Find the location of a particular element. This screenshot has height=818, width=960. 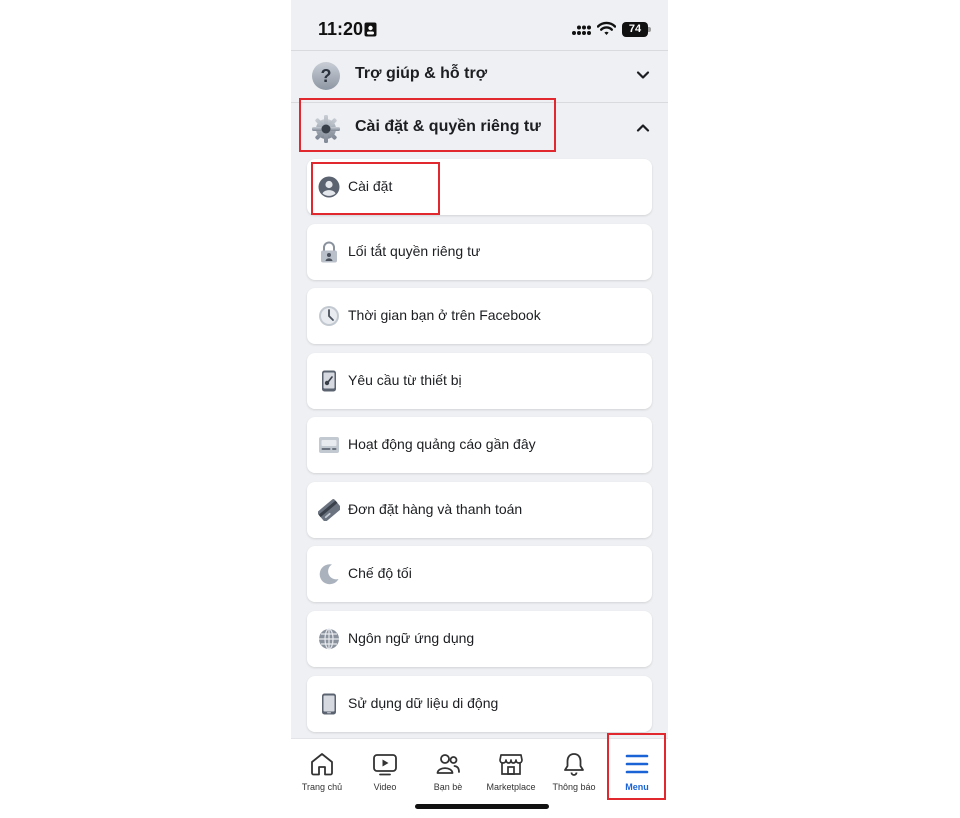

tab-label: Video is located at coordinates (385, 787).